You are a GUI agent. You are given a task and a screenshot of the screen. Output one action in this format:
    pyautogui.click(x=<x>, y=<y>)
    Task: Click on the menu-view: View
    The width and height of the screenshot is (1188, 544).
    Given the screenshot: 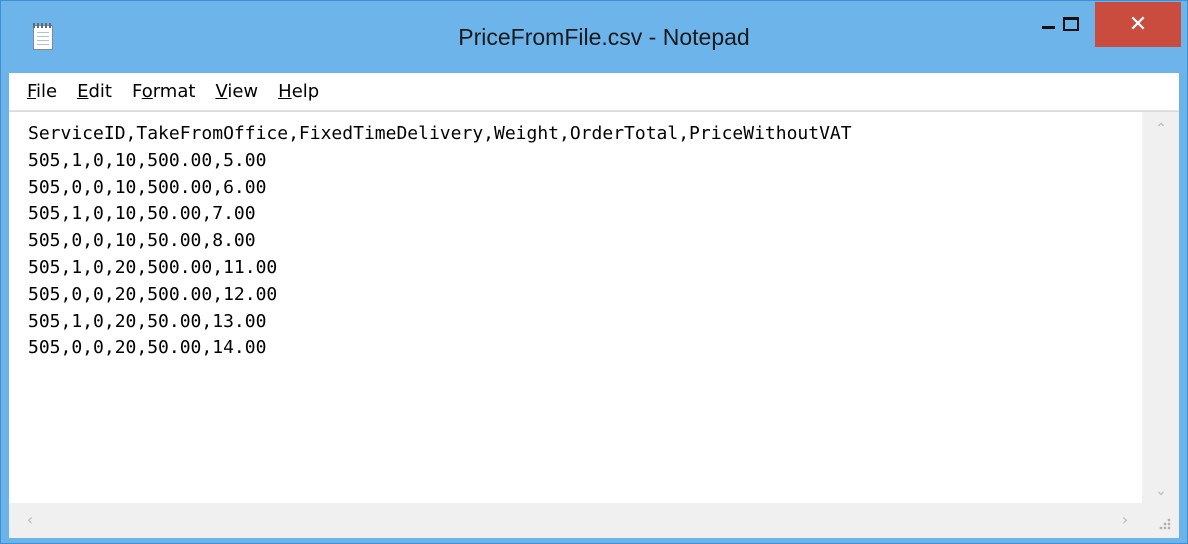 What is the action you would take?
    pyautogui.click(x=236, y=92)
    